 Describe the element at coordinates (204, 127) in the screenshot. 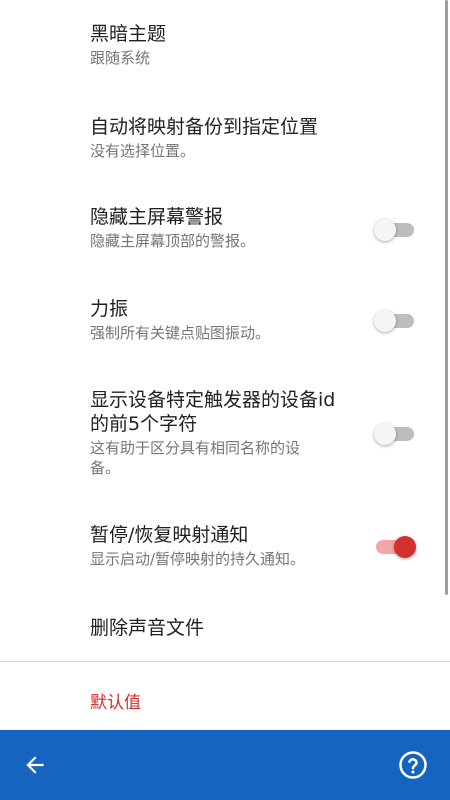

I see `pref-auto-backup-title: 自动将映射备份到指定位置` at that location.